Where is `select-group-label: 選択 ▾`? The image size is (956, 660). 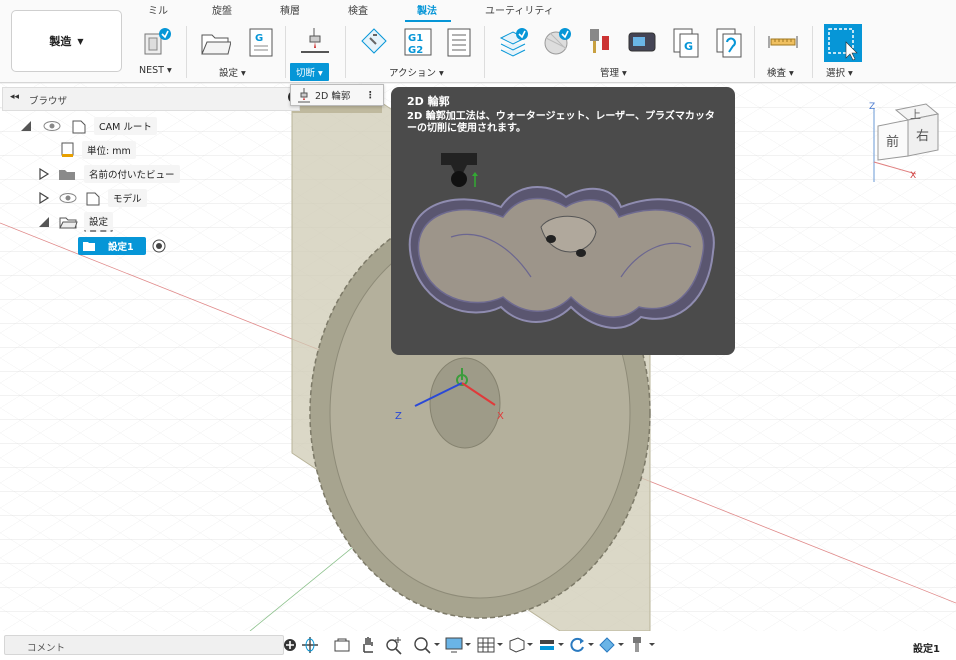 select-group-label: 選択 ▾ is located at coordinates (839, 72).